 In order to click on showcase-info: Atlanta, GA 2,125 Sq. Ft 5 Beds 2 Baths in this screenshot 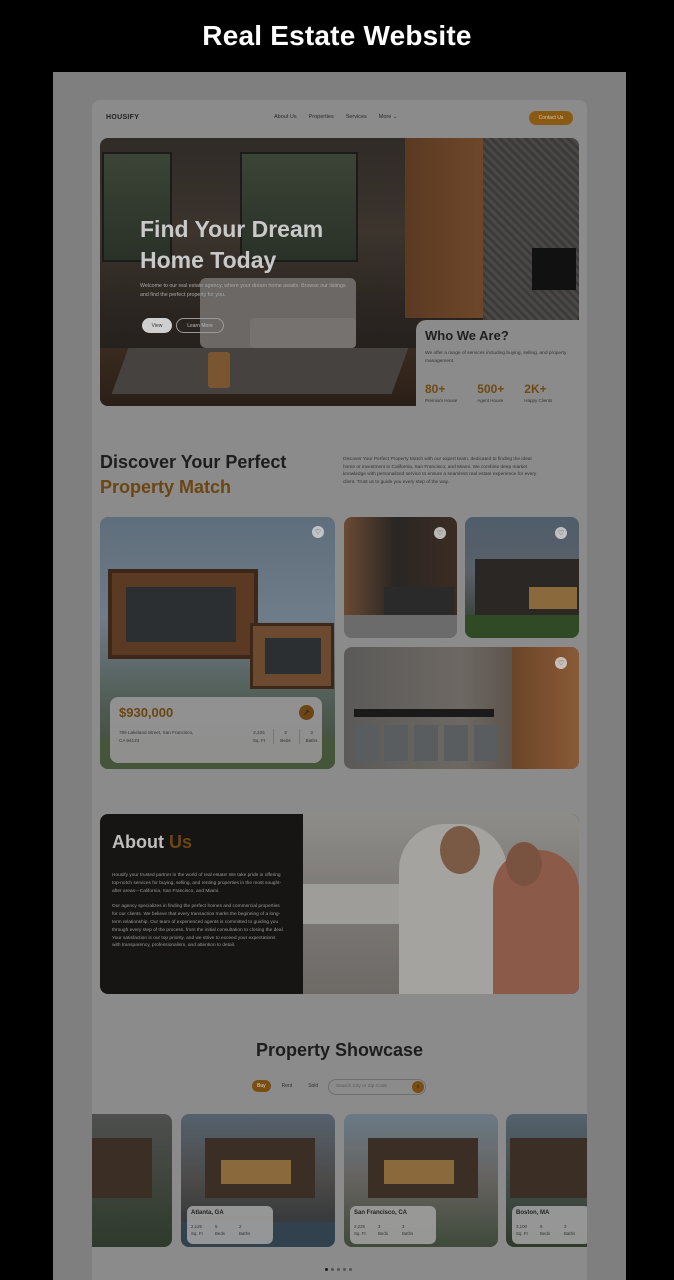, I will do `click(230, 1225)`.